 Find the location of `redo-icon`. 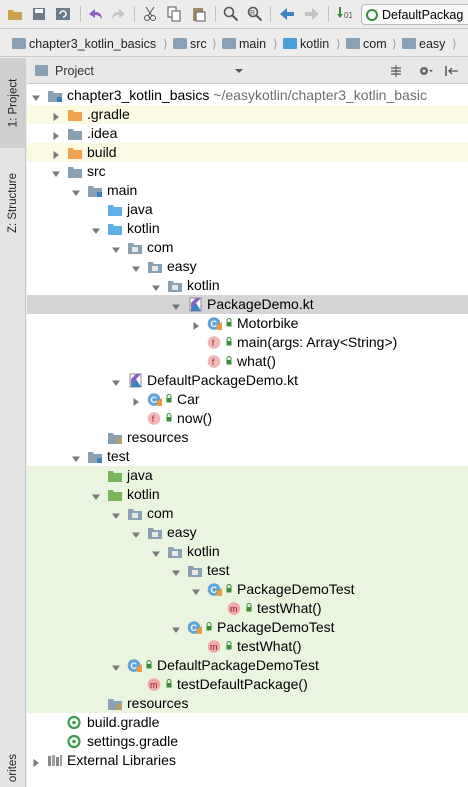

redo-icon is located at coordinates (119, 14).